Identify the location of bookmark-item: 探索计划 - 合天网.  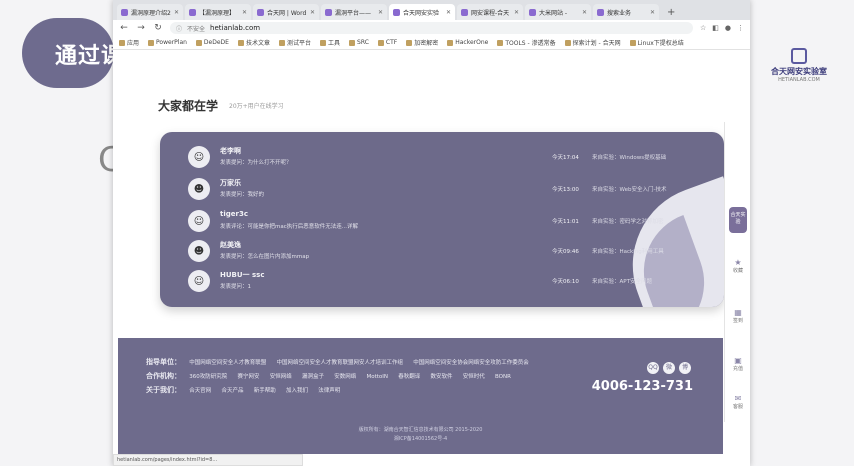
(592, 42).